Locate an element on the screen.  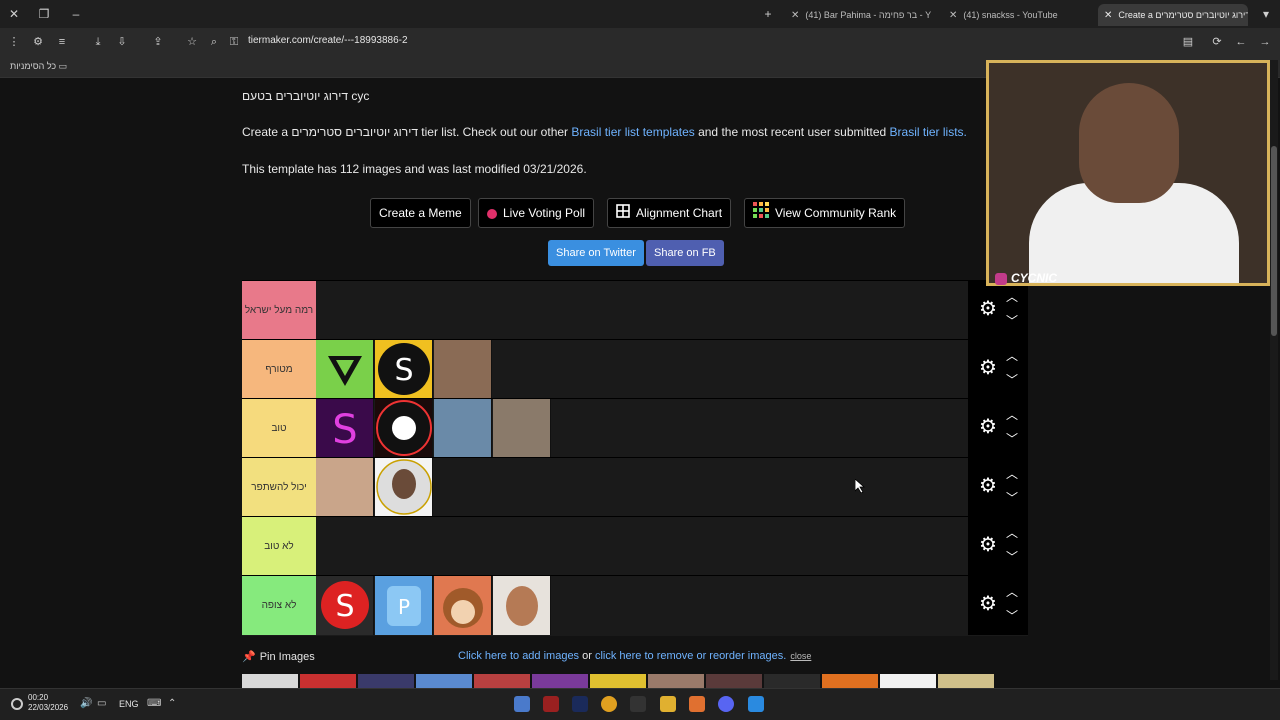
brasil-templates-link: Brasil tier list templates is located at coordinates (632, 132).